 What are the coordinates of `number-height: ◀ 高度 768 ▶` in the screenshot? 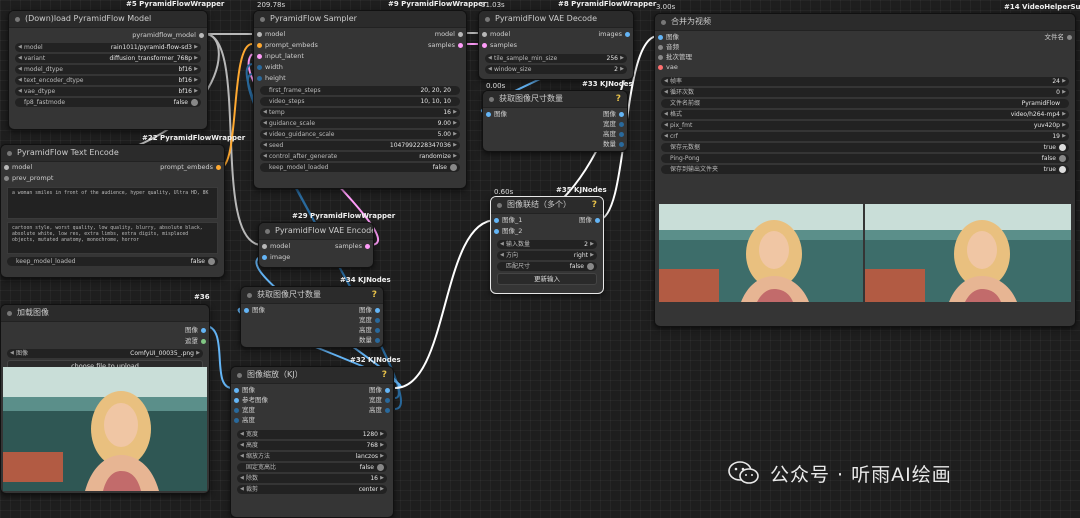 It's located at (312, 445).